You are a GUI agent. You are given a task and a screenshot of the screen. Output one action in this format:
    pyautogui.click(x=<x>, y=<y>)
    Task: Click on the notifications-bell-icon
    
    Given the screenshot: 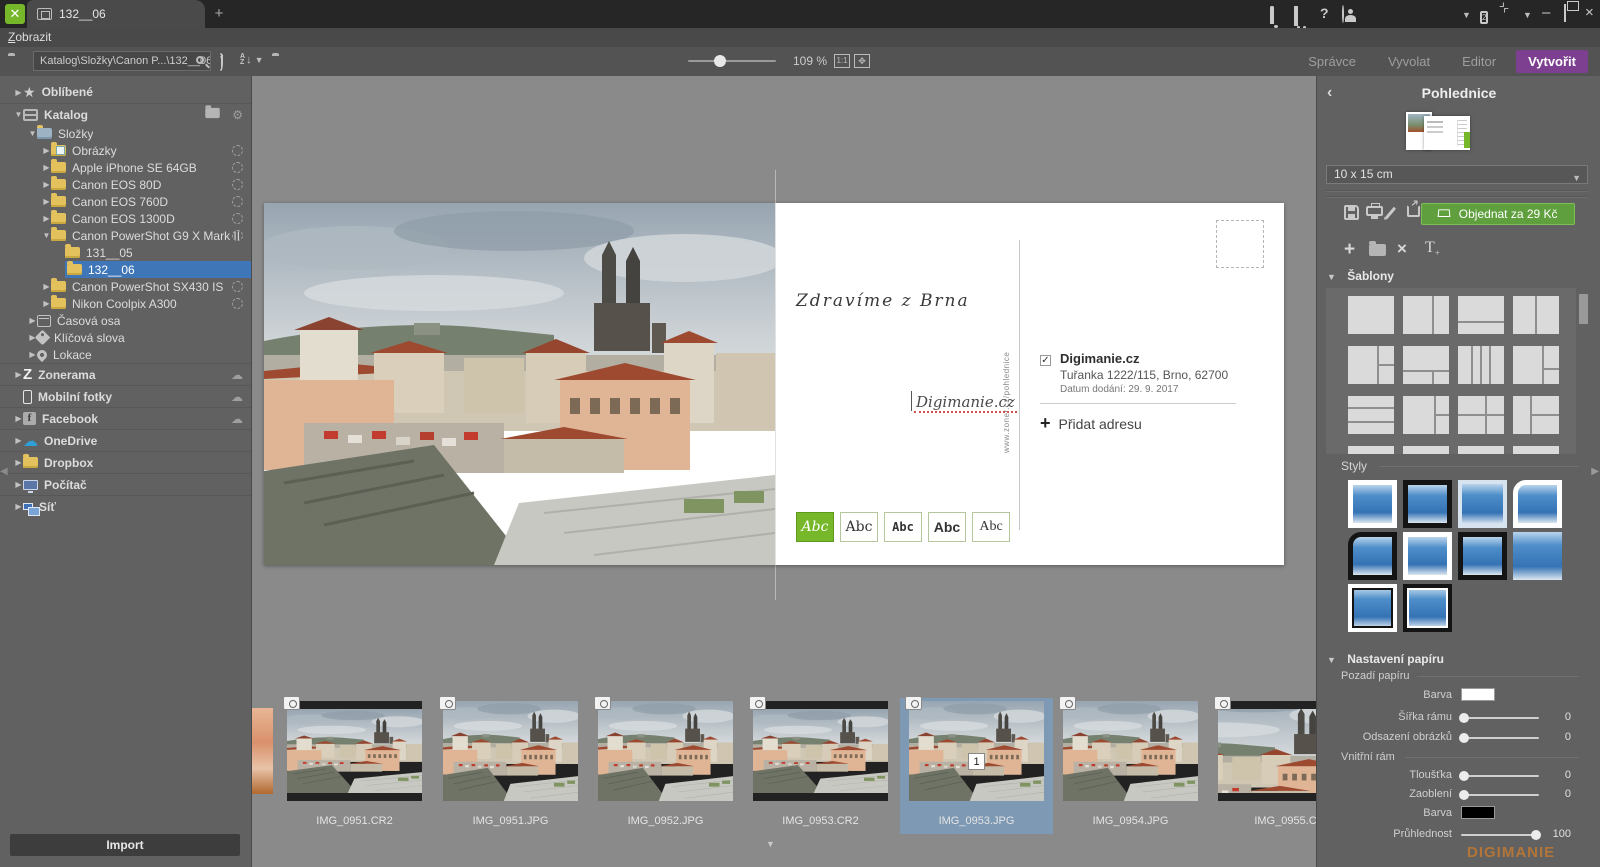 What is the action you would take?
    pyautogui.click(x=1272, y=16)
    